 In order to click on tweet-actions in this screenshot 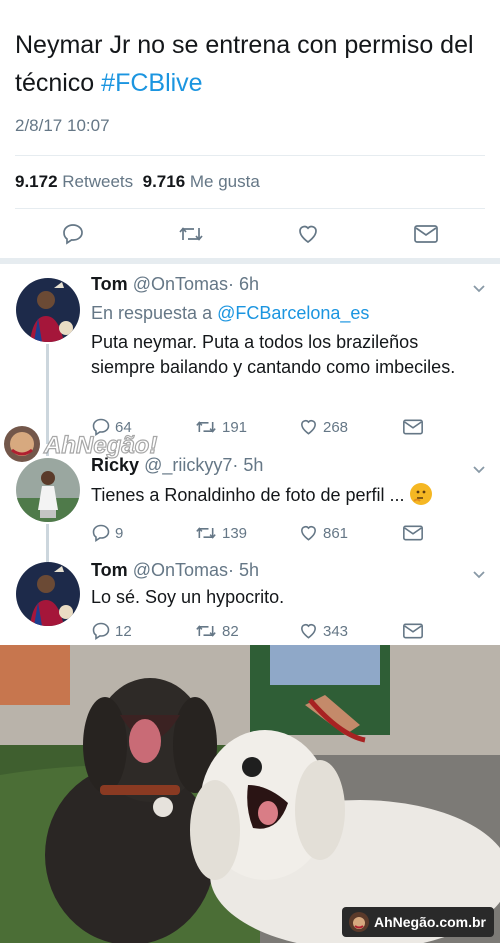, I will do `click(250, 237)`.